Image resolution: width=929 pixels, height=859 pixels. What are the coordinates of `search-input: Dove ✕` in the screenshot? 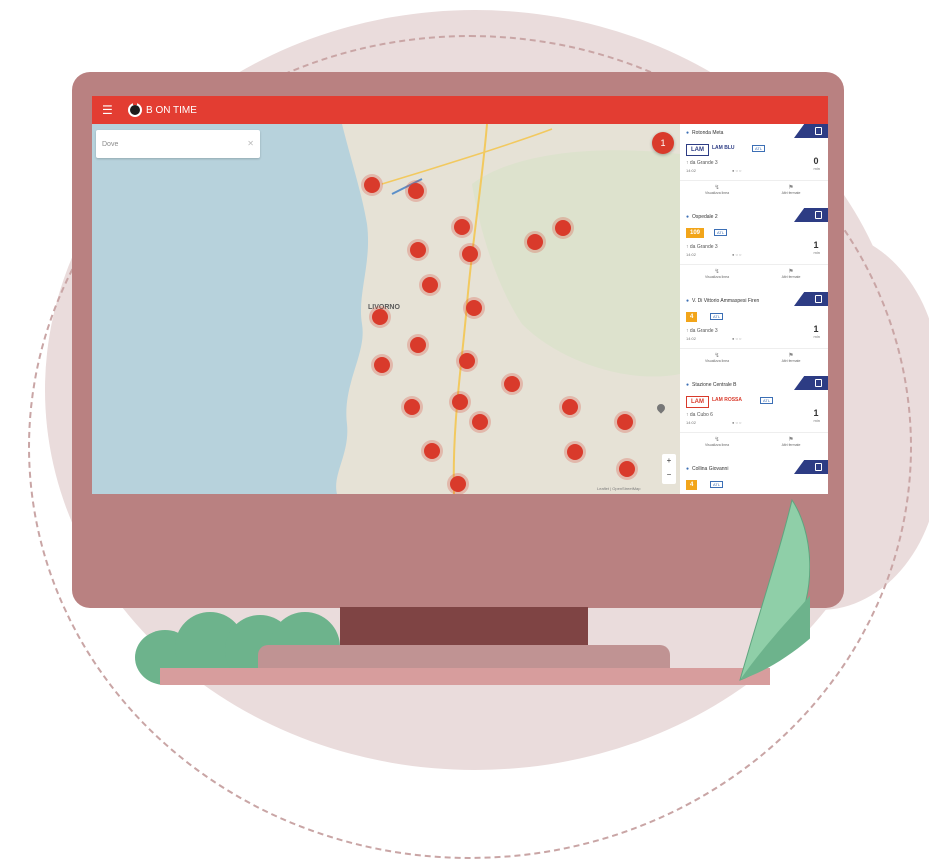 It's located at (178, 144).